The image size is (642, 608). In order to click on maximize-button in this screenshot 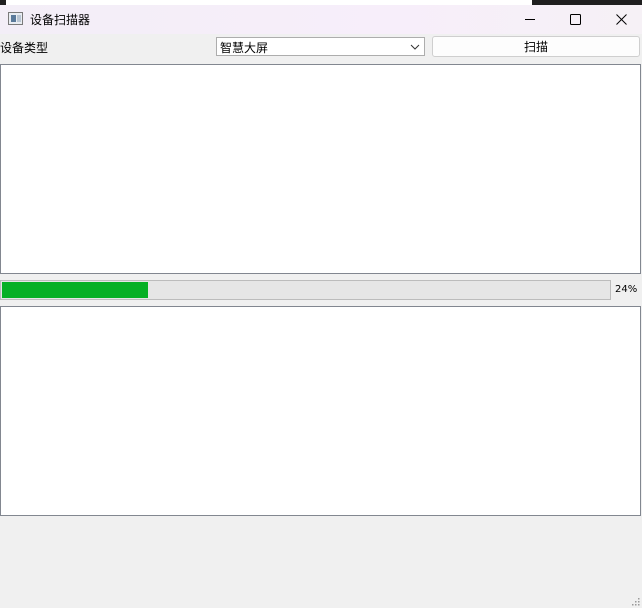, I will do `click(575, 19)`.